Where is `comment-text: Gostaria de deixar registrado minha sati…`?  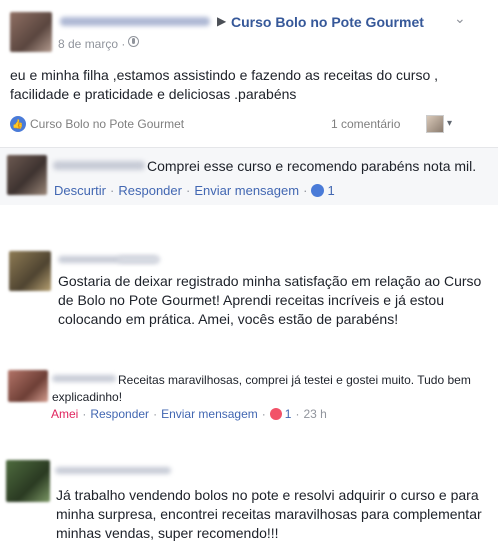 comment-text: Gostaria de deixar registrado minha sati… is located at coordinates (274, 300).